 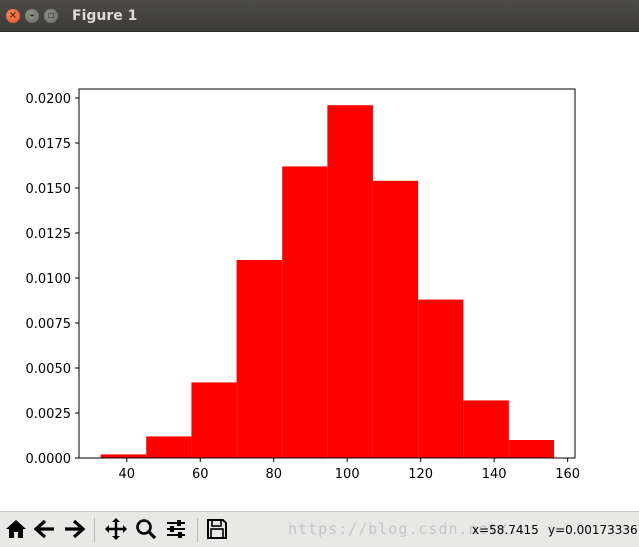 I want to click on y-tick-label: 0.0175, so click(x=49, y=144).